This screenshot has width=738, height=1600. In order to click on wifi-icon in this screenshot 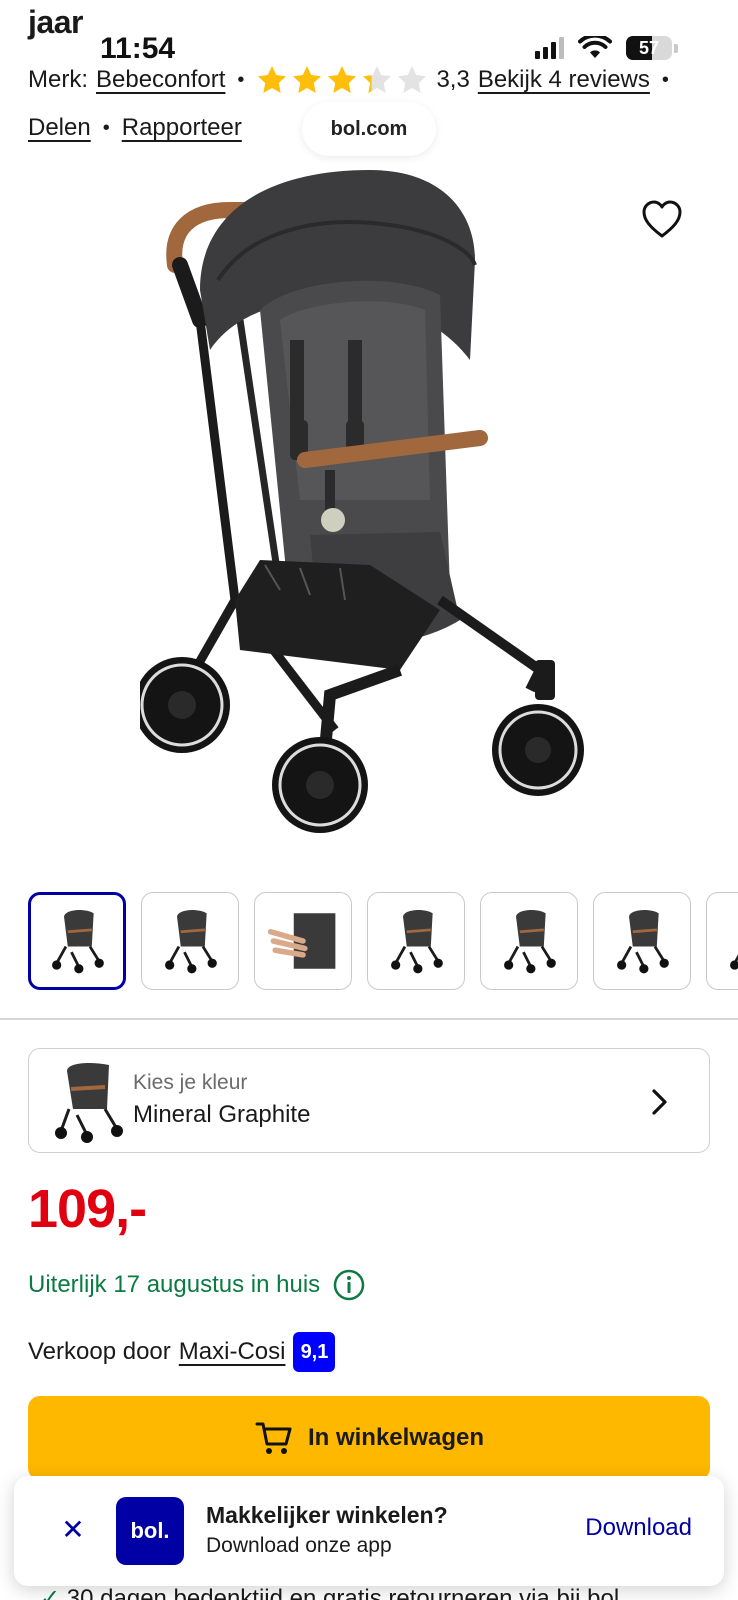, I will do `click(595, 47)`.